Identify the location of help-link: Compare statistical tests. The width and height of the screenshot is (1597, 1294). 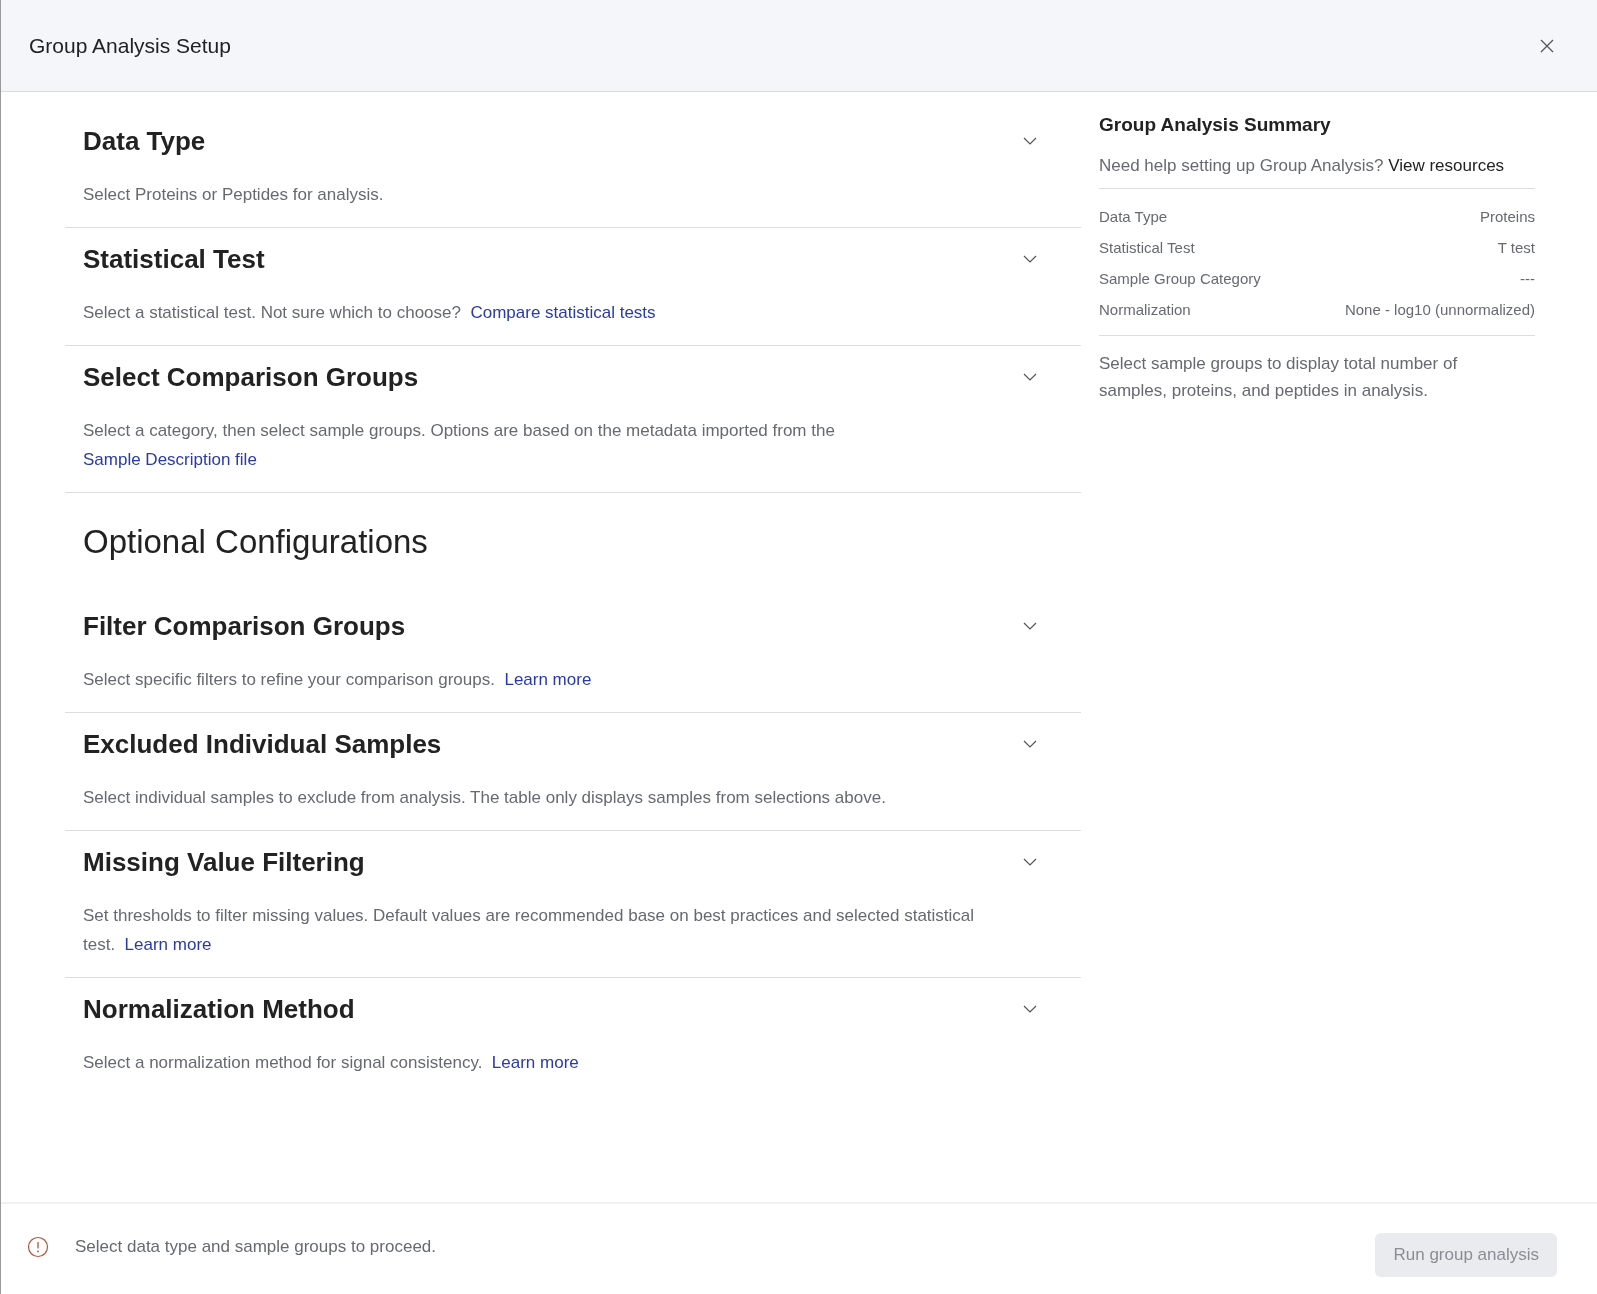
(563, 312).